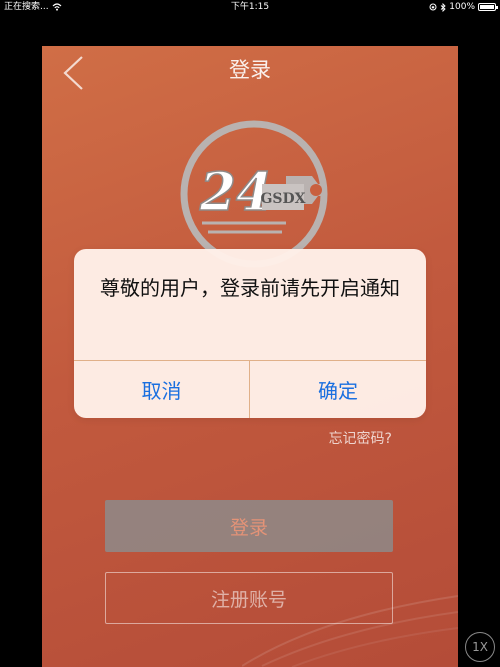 This screenshot has width=500, height=667. What do you see at coordinates (360, 438) in the screenshot?
I see `forgot-password-link: 忘记密码?` at bounding box center [360, 438].